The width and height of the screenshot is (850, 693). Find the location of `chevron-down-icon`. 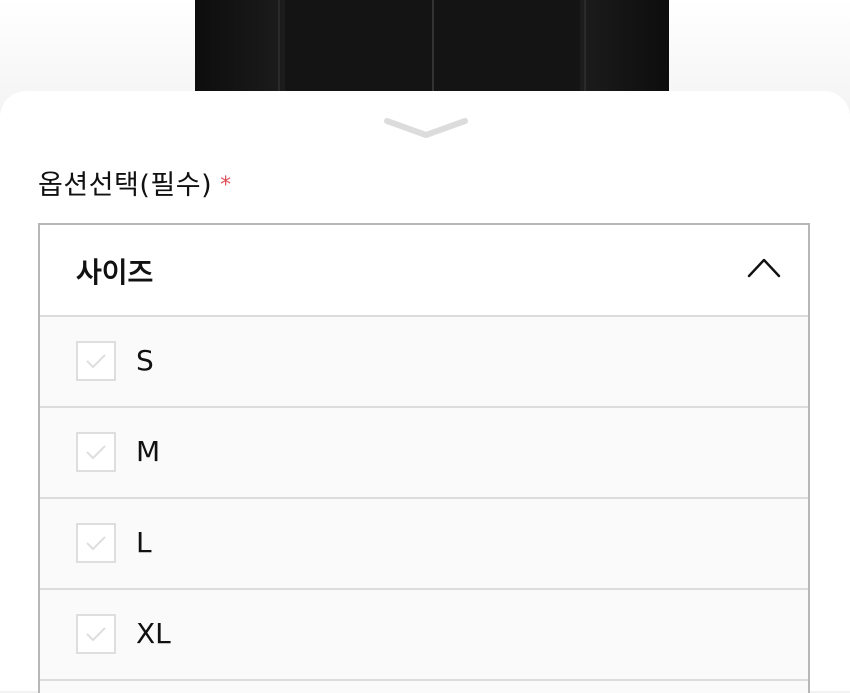

chevron-down-icon is located at coordinates (426, 129).